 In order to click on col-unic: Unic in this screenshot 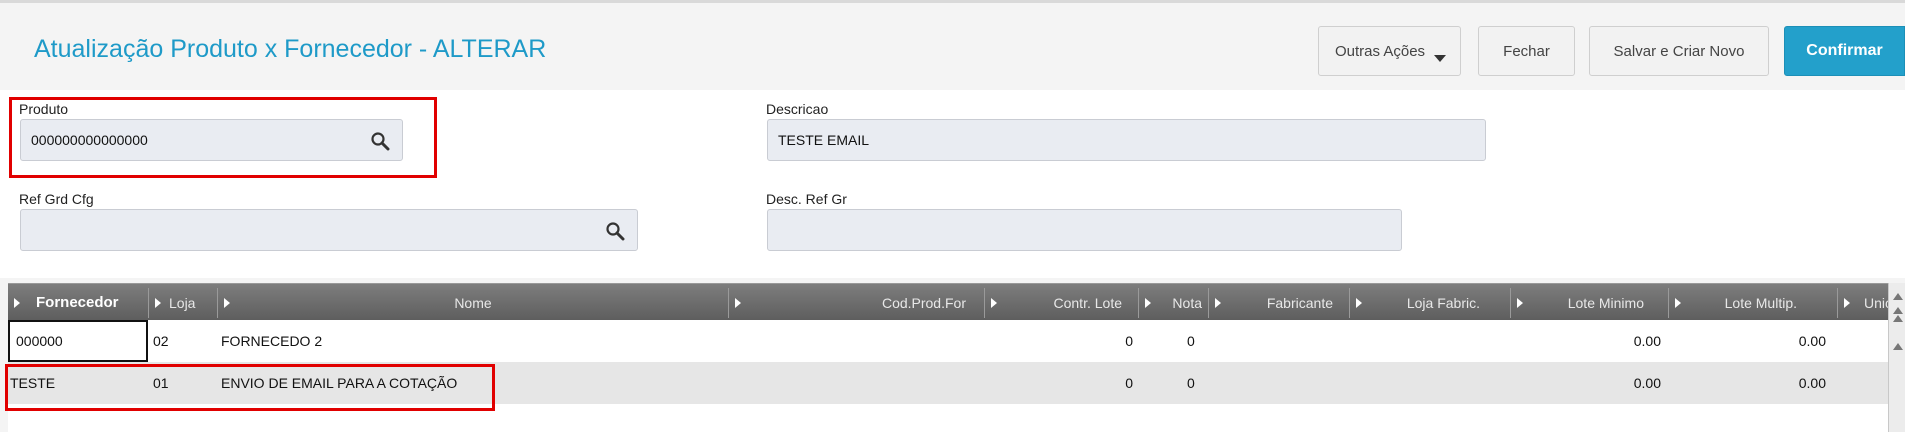, I will do `click(1865, 302)`.